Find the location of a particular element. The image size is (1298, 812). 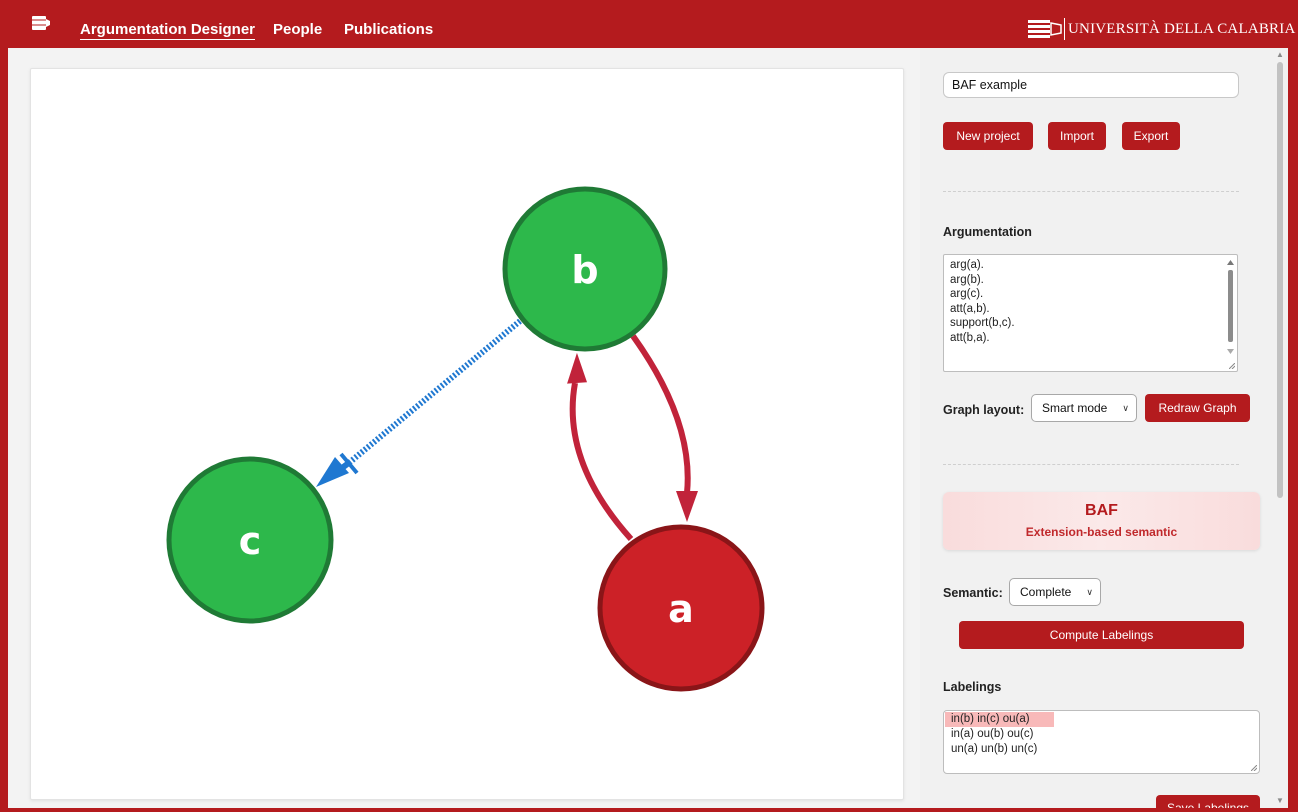

labeling-item: un(a) un(b) un(c) is located at coordinates (991, 749).